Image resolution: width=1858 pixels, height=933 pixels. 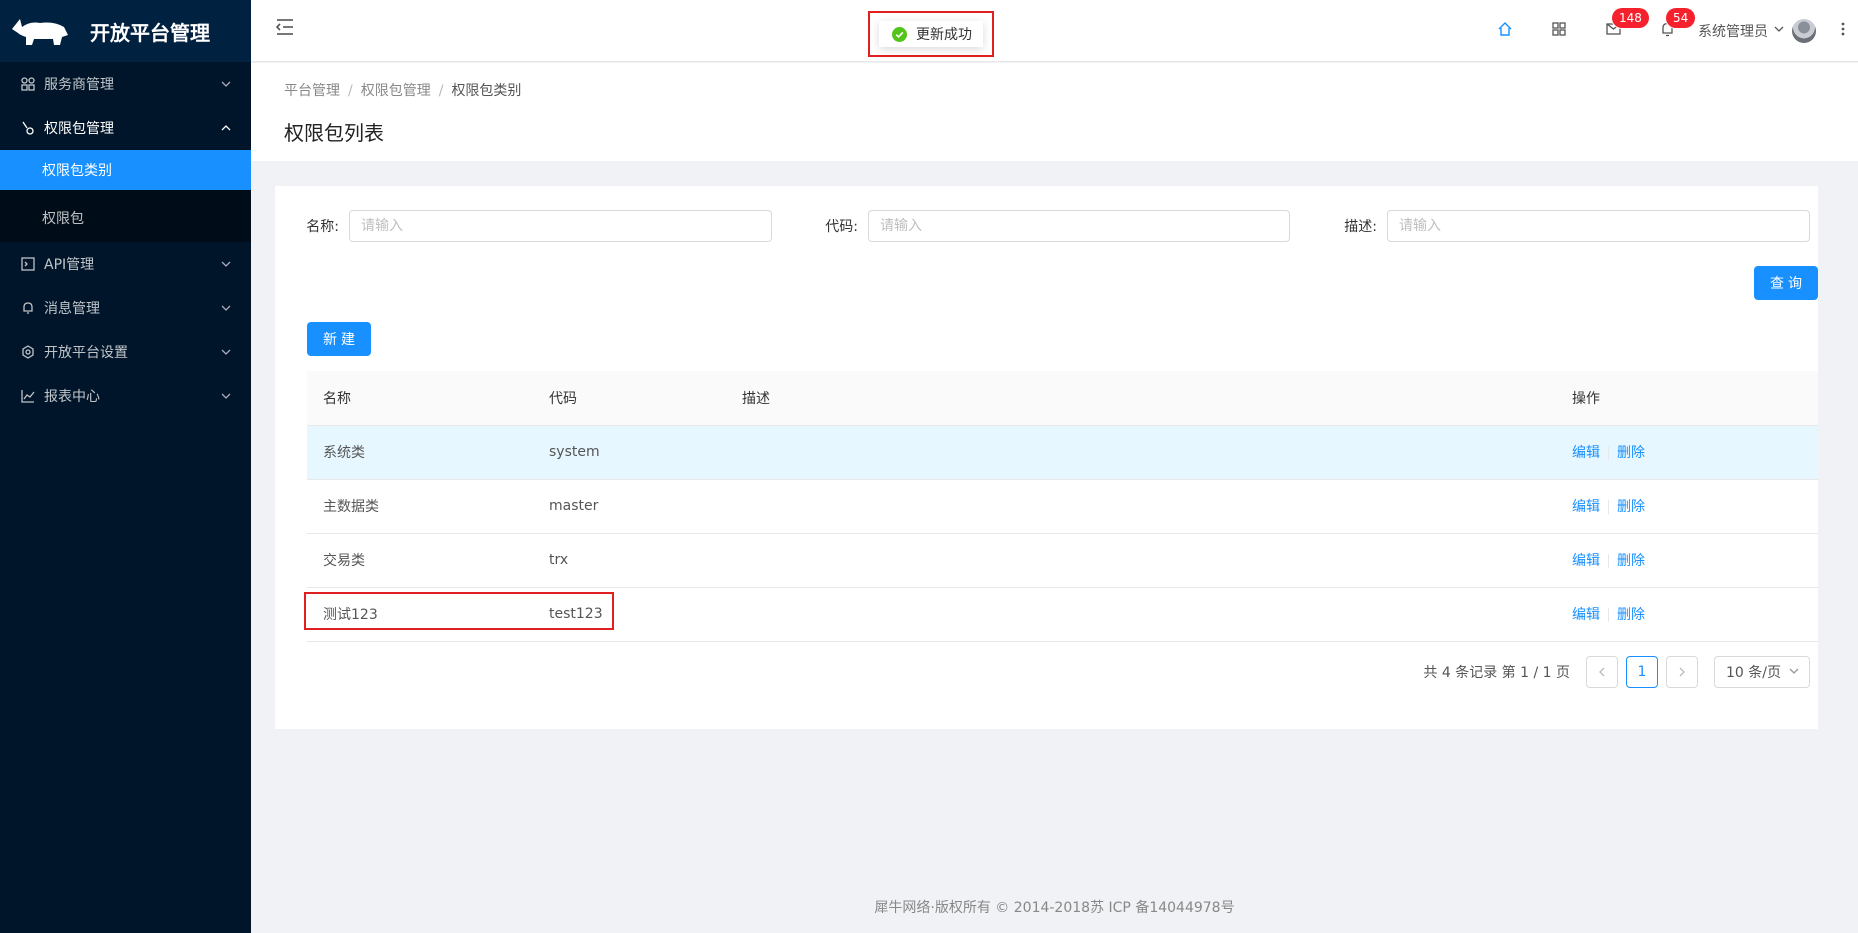 I want to click on table-row: 系统类 system 编辑 删除, so click(x=1062, y=452).